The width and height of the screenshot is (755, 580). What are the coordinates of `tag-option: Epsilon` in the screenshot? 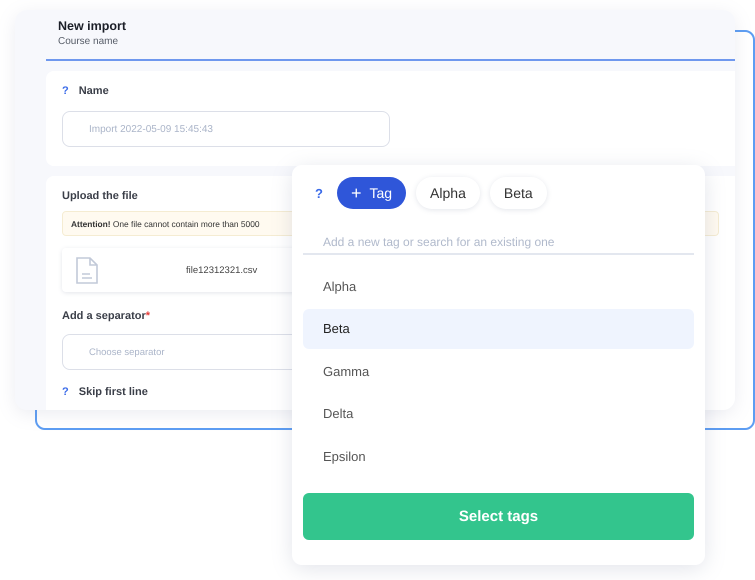 It's located at (498, 456).